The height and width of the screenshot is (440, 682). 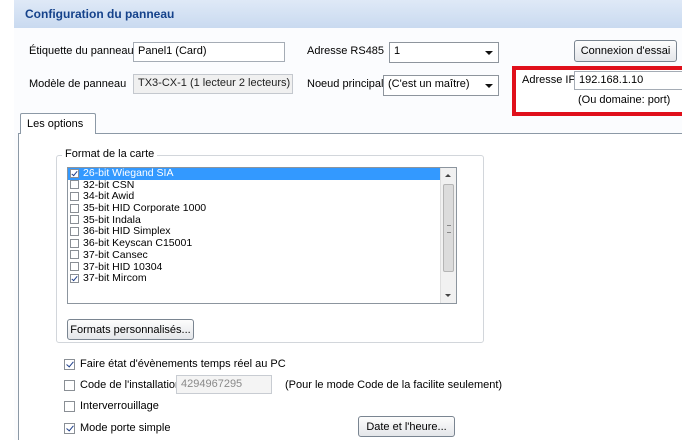 What do you see at coordinates (100, 14) in the screenshot?
I see `page-title: Configuration du panneau` at bounding box center [100, 14].